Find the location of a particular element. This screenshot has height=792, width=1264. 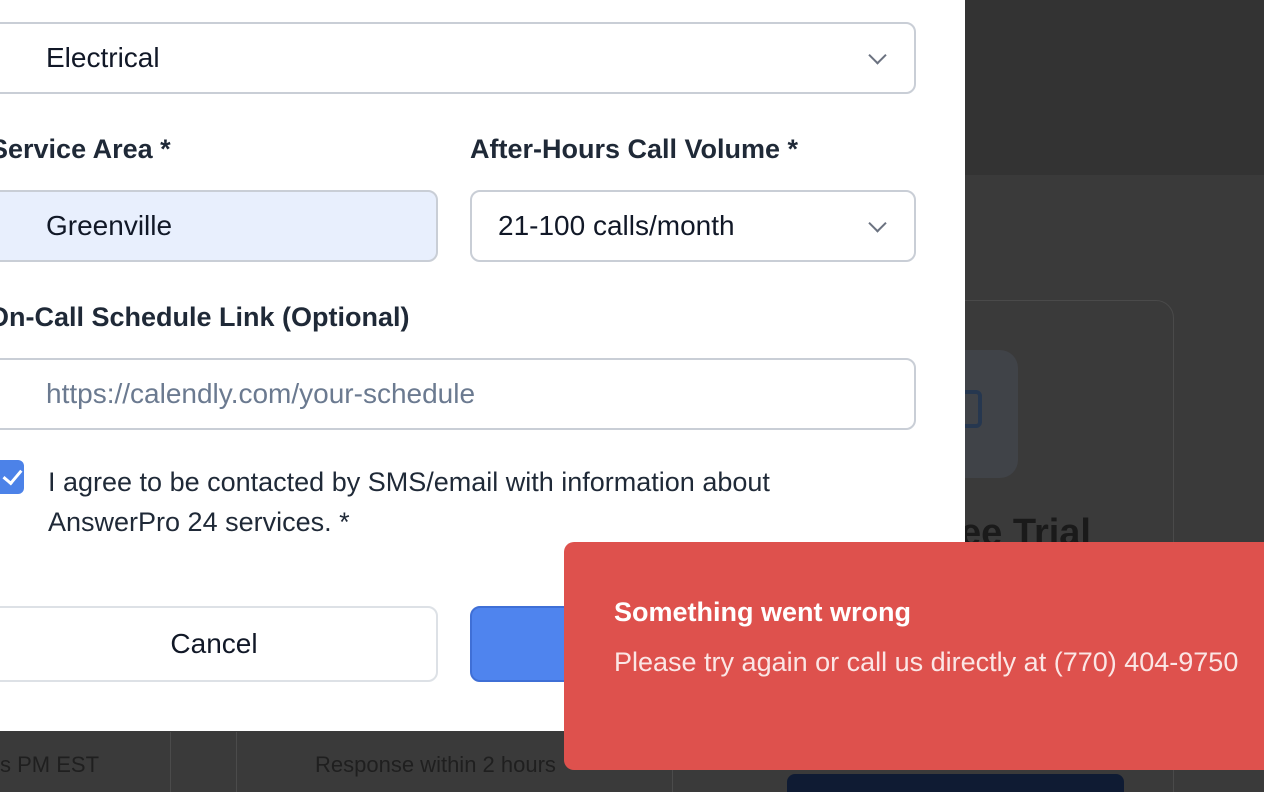

background-cta-button is located at coordinates (955, 783).